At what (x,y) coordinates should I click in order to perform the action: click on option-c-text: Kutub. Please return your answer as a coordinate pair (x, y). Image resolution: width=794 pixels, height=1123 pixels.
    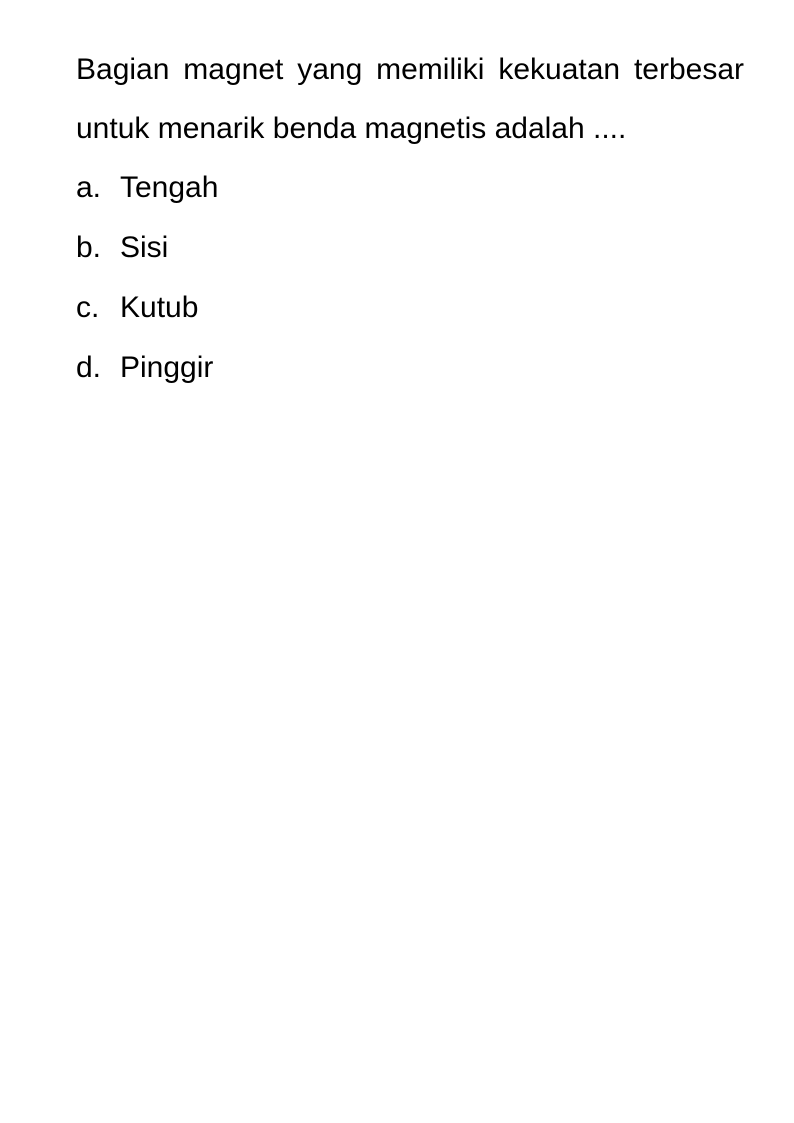
    Looking at the image, I should click on (159, 307).